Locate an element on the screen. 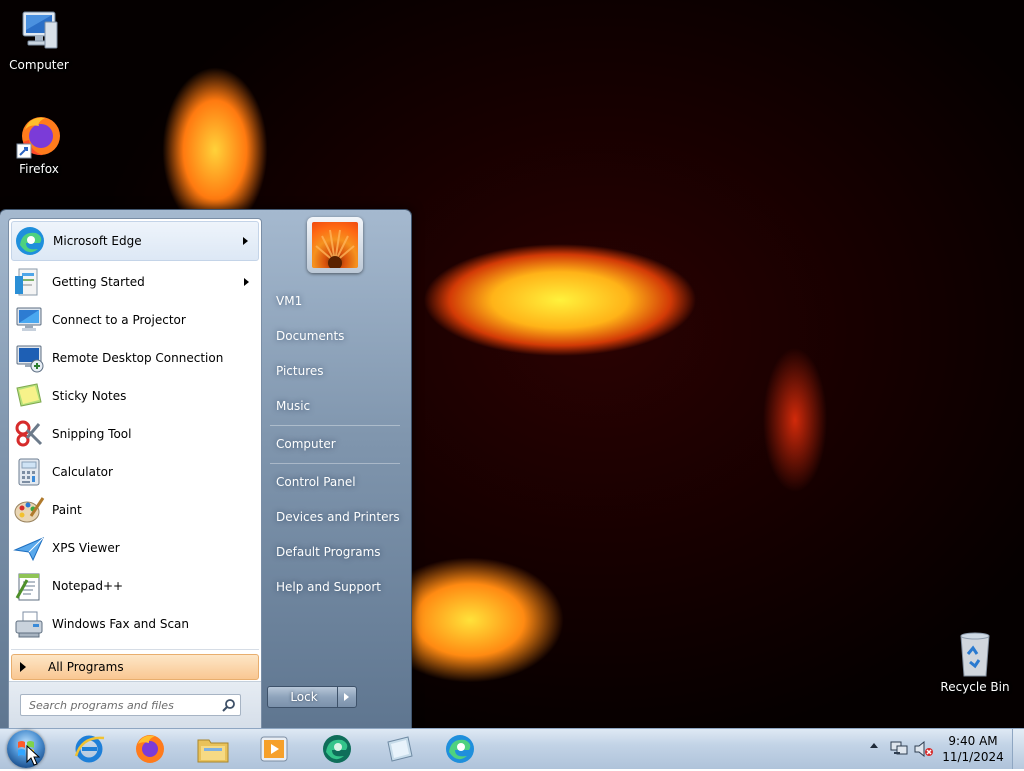  notes-app-icon is located at coordinates (400, 749).